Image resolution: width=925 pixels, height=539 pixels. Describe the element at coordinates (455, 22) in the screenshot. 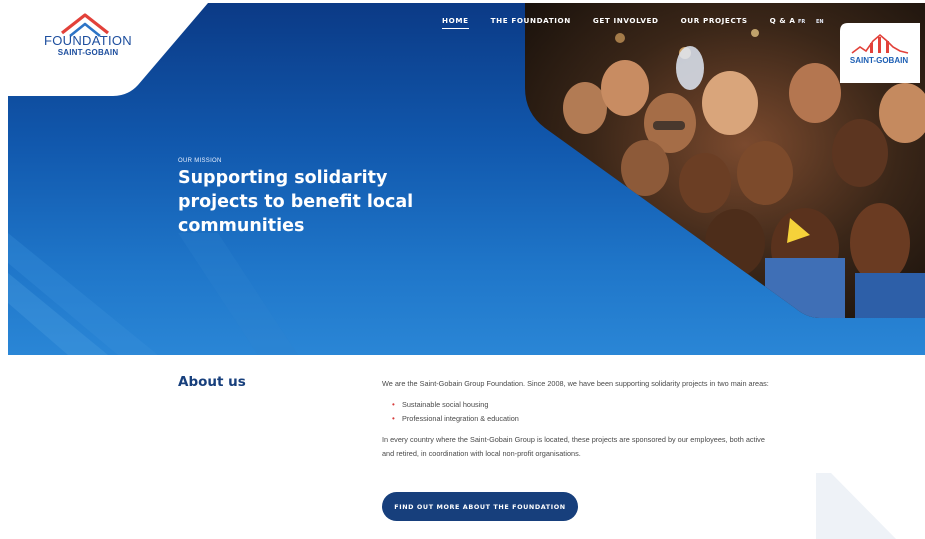

I see `nav-home: HOME` at that location.